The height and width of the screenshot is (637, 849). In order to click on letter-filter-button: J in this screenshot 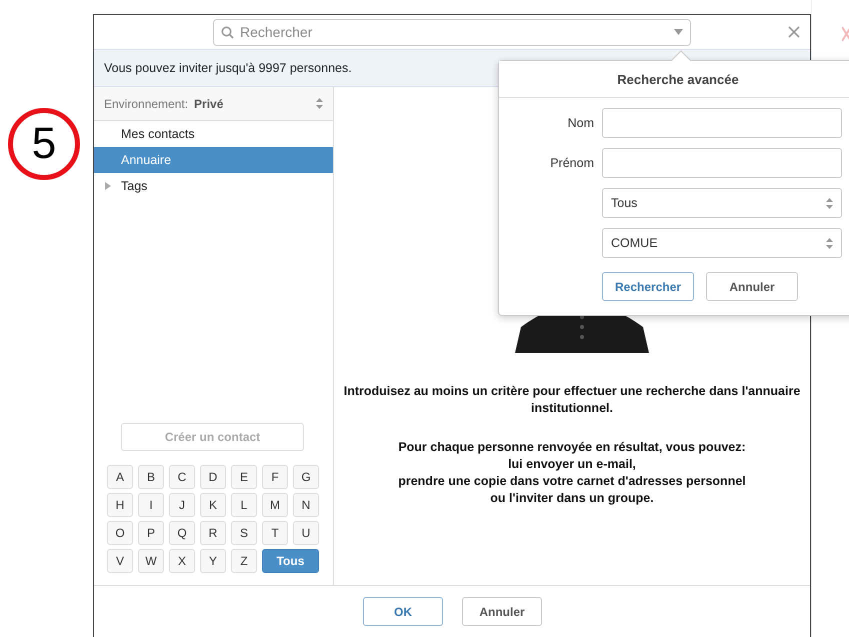, I will do `click(182, 505)`.